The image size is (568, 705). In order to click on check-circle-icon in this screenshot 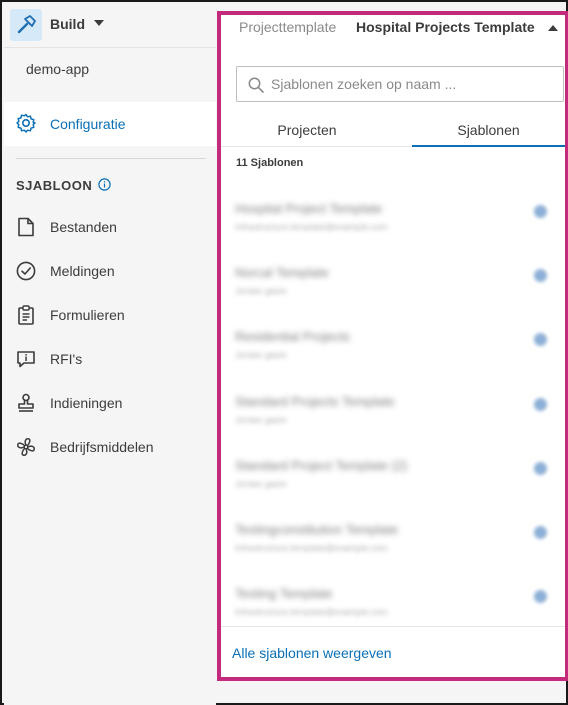, I will do `click(26, 271)`.